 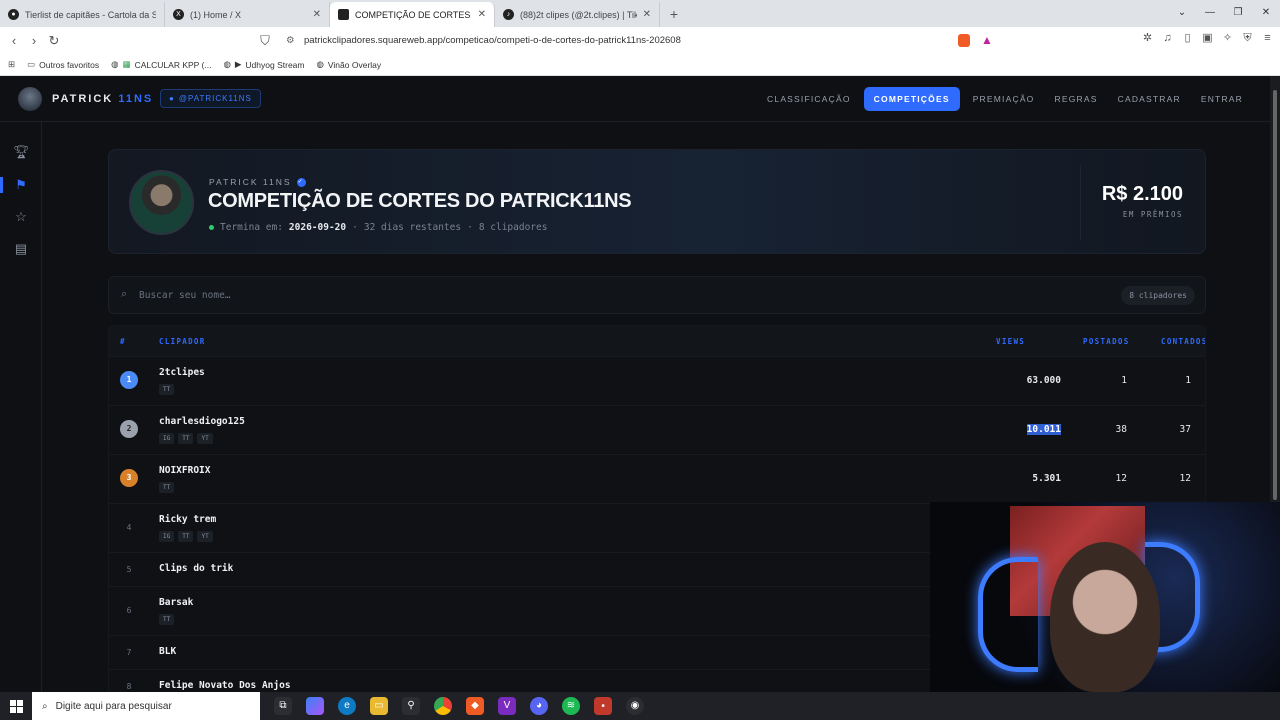 I want to click on counted-value: 1, so click(x=1188, y=380).